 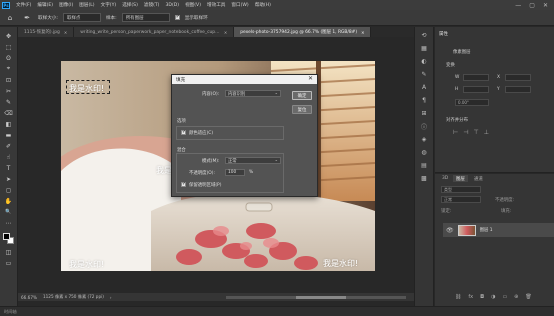 What do you see at coordinates (9, 263) in the screenshot?
I see `screen-mode-icon: ▭` at bounding box center [9, 263].